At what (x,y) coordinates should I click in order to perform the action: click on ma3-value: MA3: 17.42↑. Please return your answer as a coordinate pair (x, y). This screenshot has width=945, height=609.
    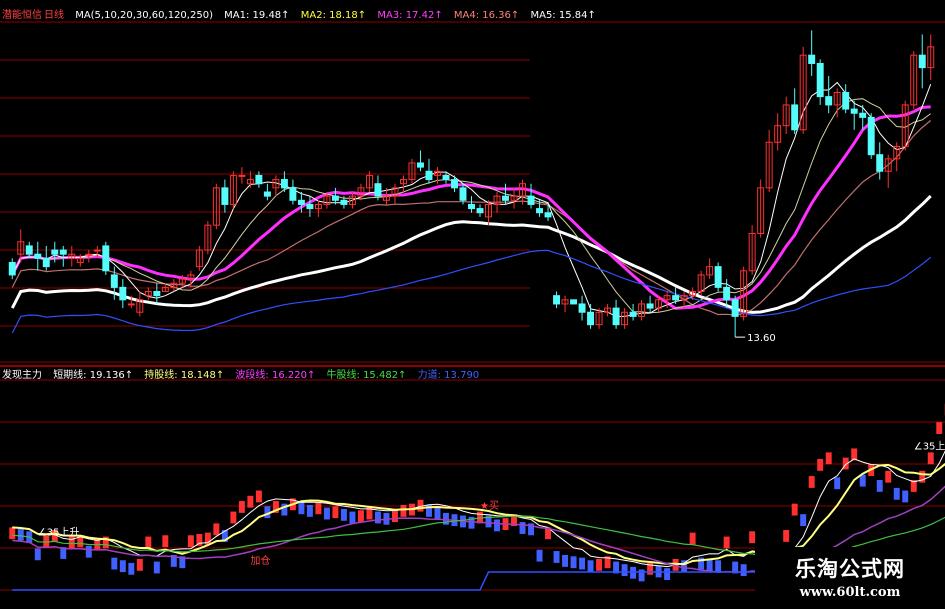
    Looking at the image, I should click on (410, 15).